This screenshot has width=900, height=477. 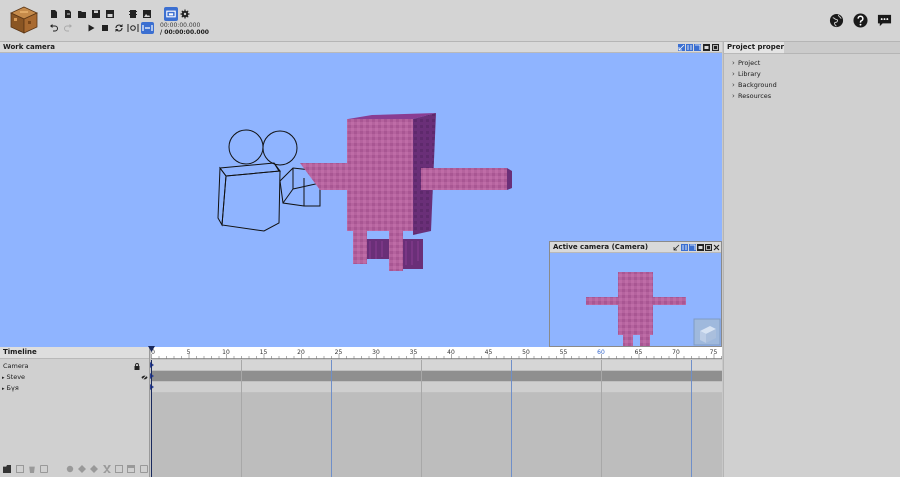 I want to click on playhead-line, so click(x=151, y=418).